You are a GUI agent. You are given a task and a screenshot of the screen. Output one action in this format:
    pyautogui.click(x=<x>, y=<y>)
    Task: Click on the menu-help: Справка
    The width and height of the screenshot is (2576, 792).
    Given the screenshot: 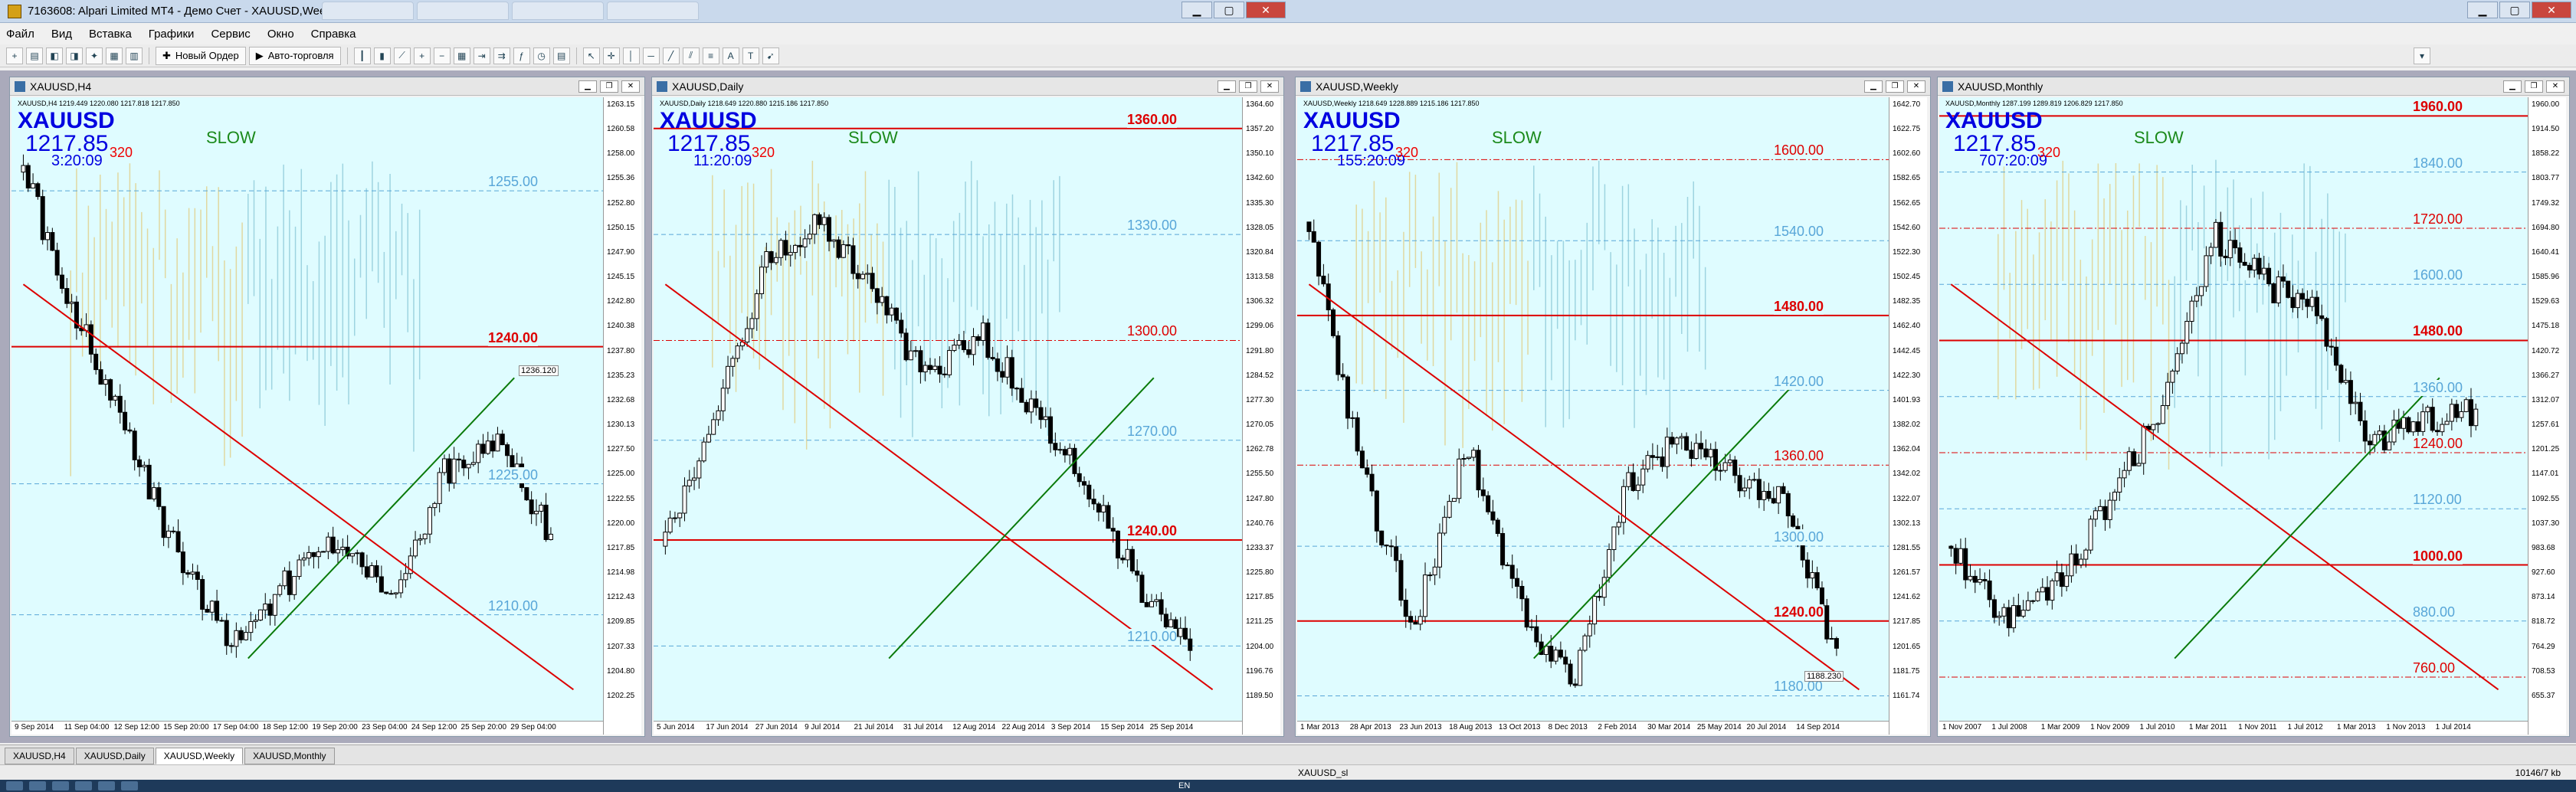 What is the action you would take?
    pyautogui.click(x=333, y=34)
    